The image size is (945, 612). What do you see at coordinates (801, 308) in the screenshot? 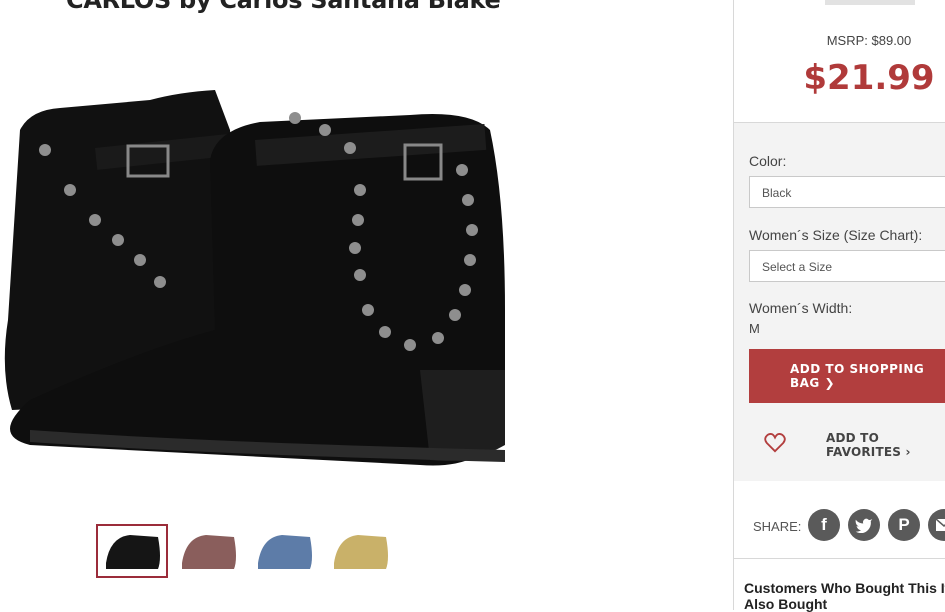
I see `width-label: Women´s Width:` at bounding box center [801, 308].